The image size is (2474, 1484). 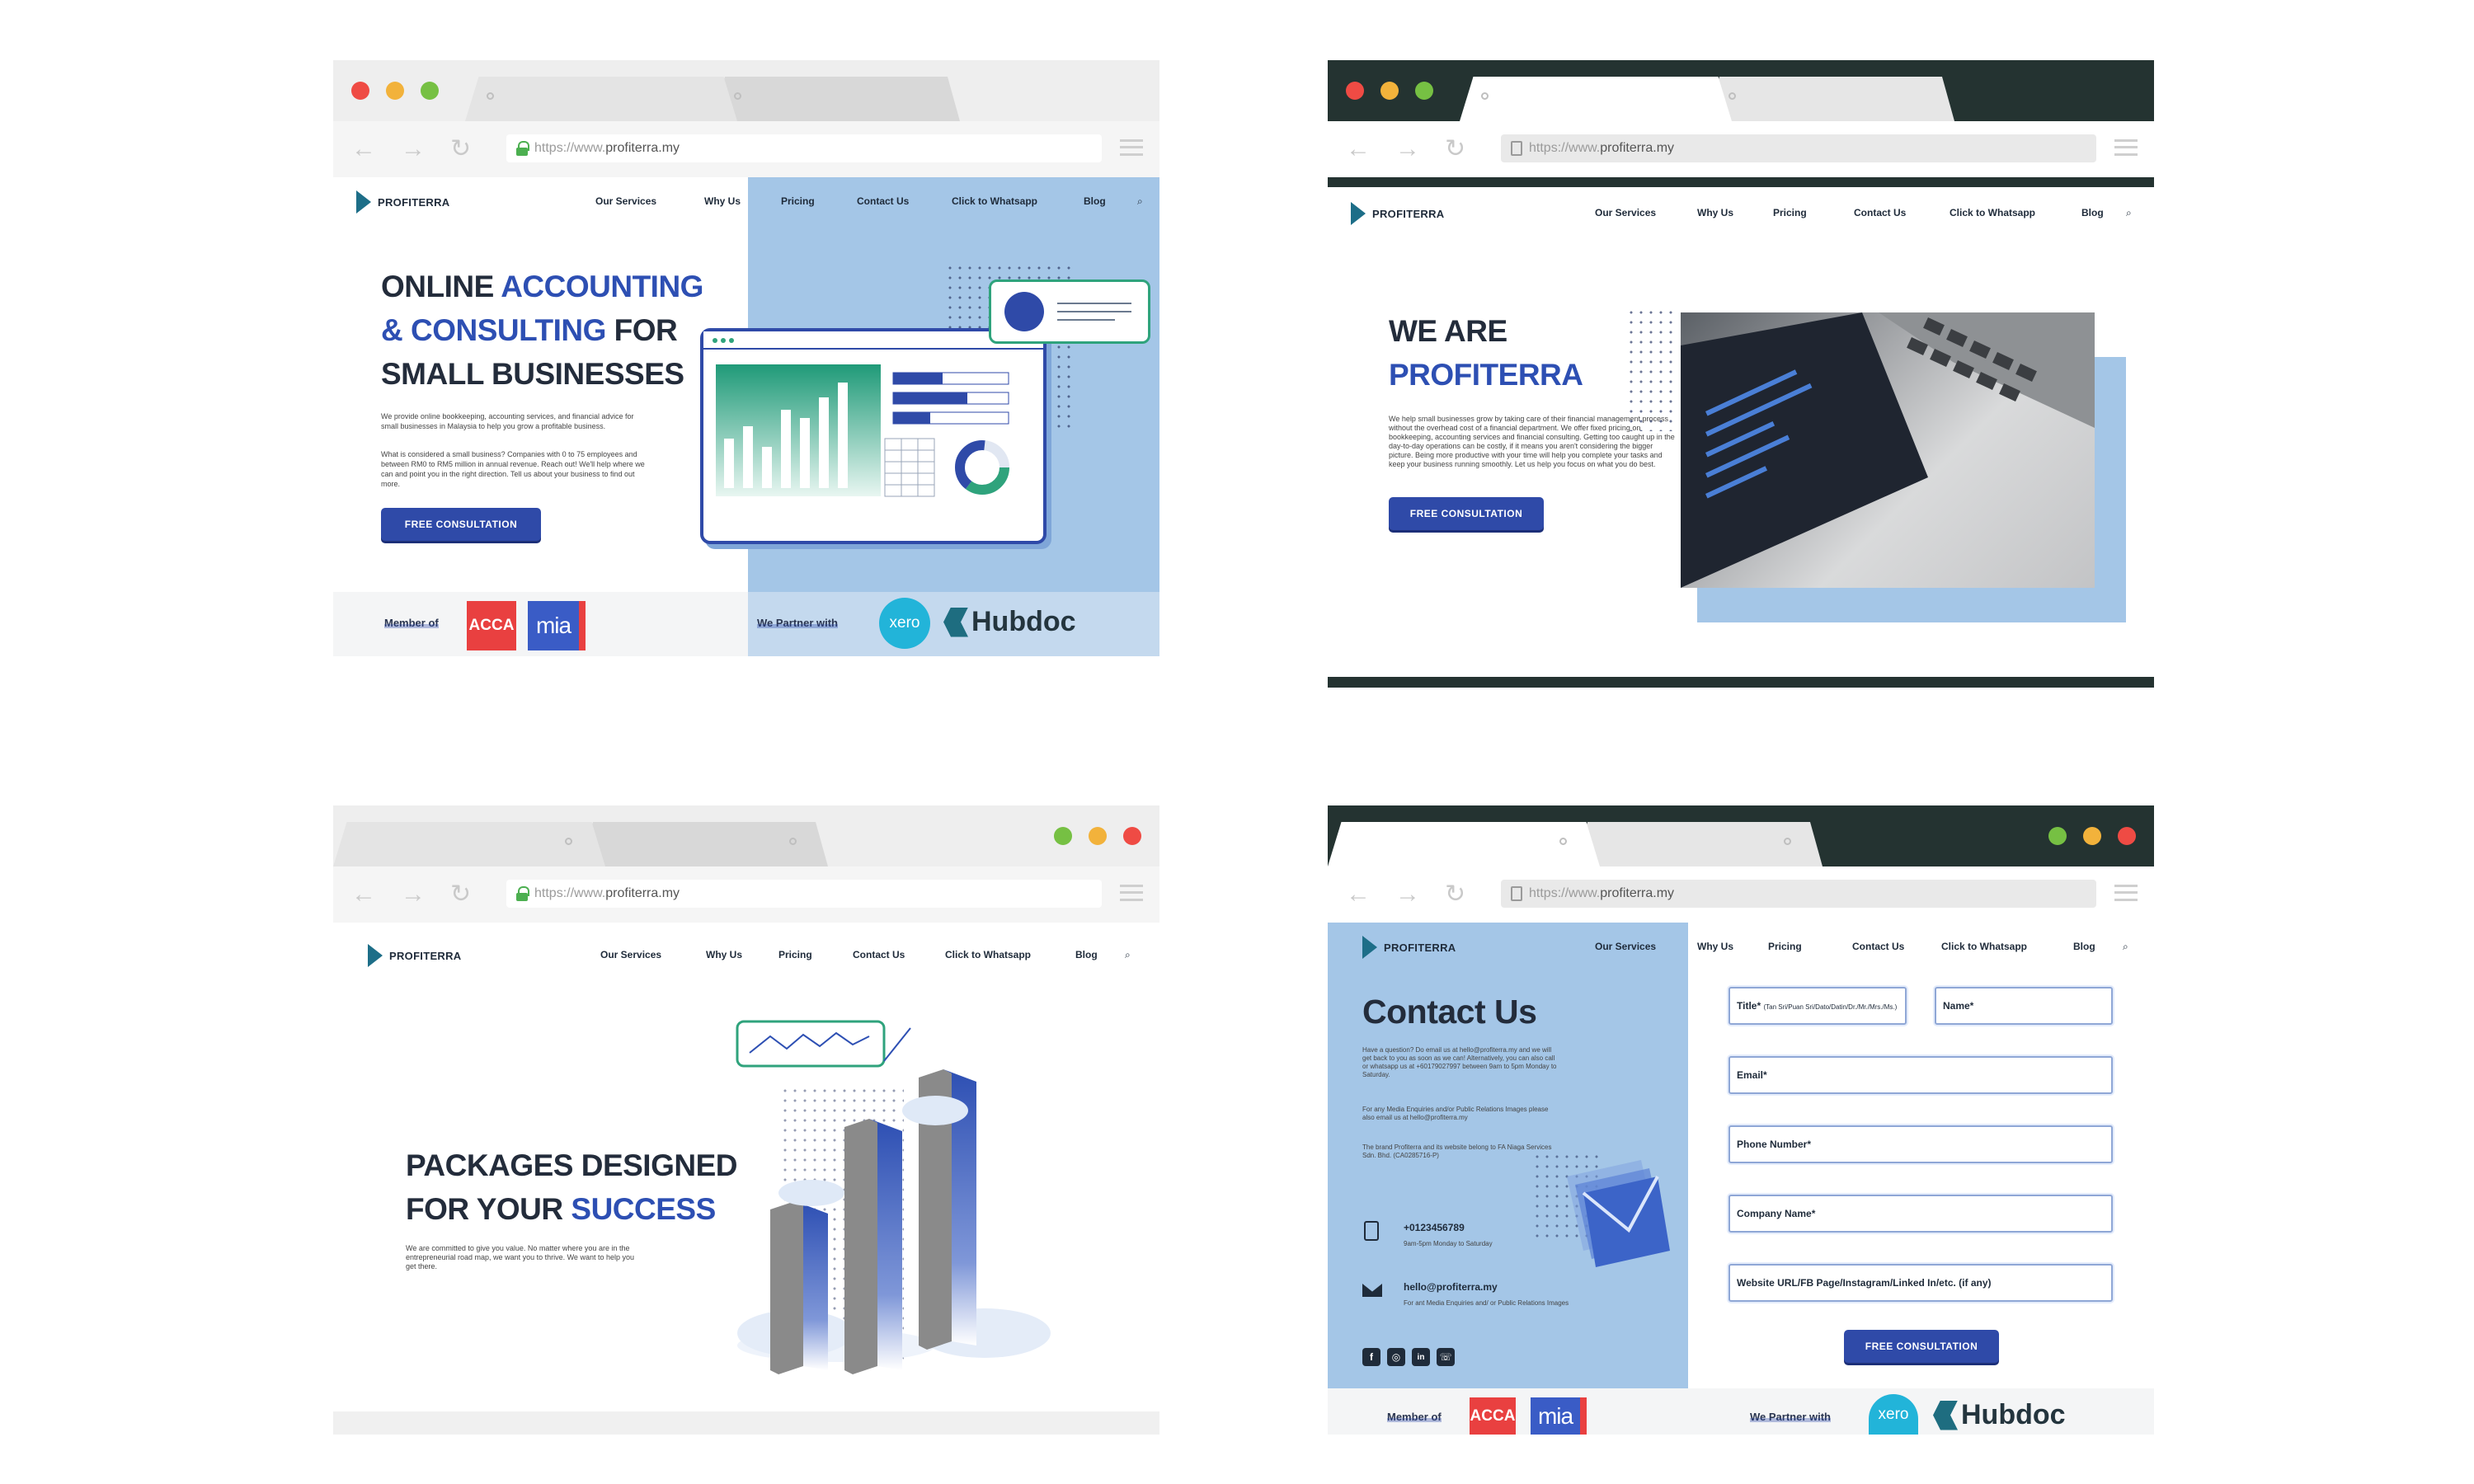 What do you see at coordinates (1451, 1287) in the screenshot?
I see `contact-email: hello@profiterra.my` at bounding box center [1451, 1287].